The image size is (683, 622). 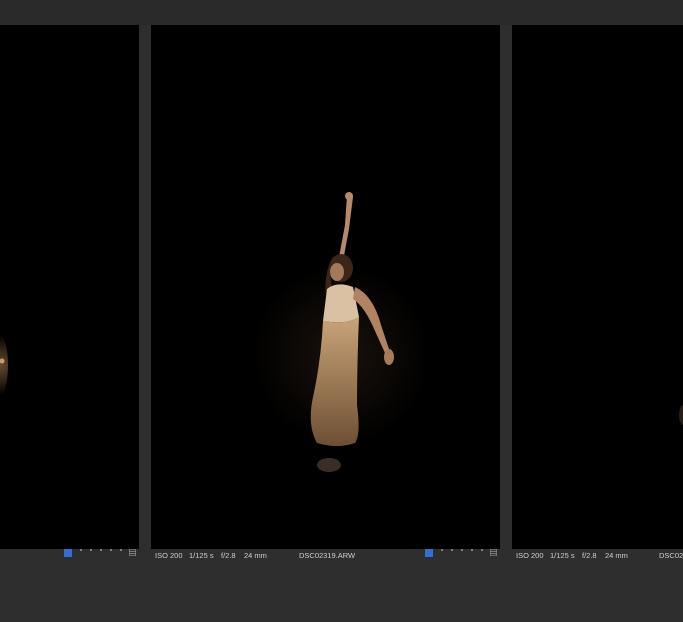 I want to click on photo-metadata-bar, so click(x=69, y=556).